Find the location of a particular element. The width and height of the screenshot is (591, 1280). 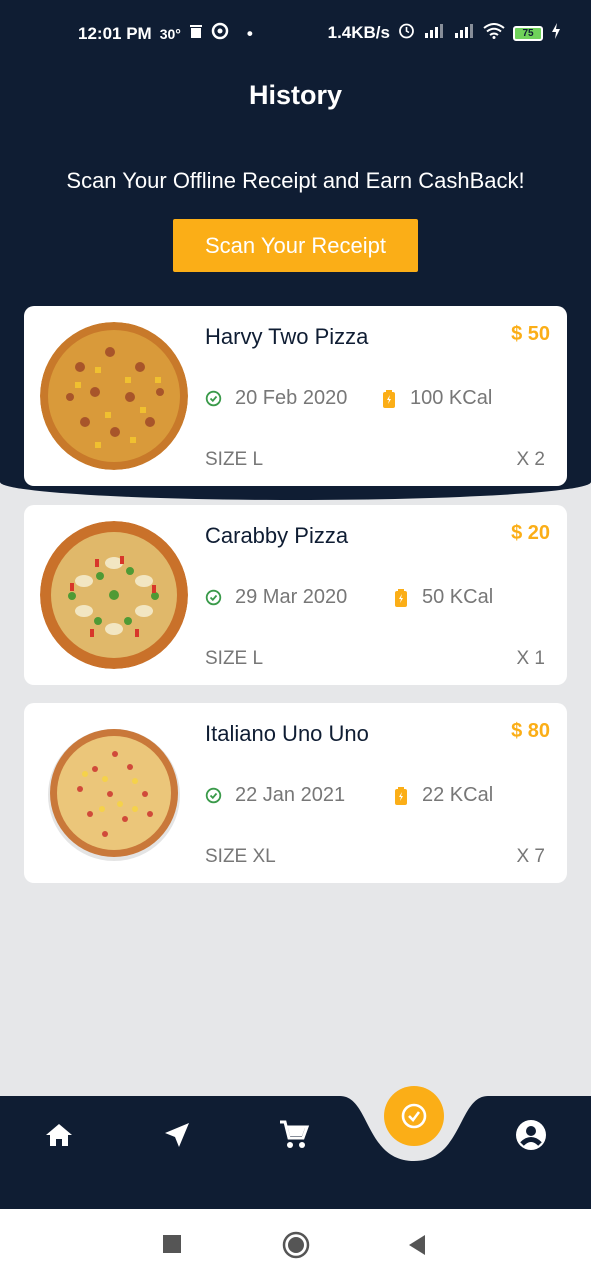

app-header: History is located at coordinates (295, 98).